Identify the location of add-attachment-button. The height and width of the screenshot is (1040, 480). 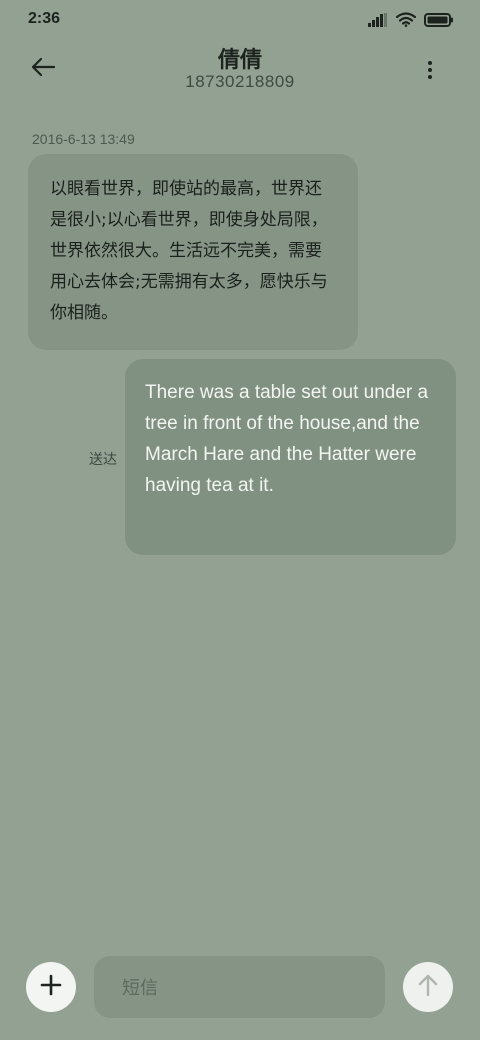
(51, 987).